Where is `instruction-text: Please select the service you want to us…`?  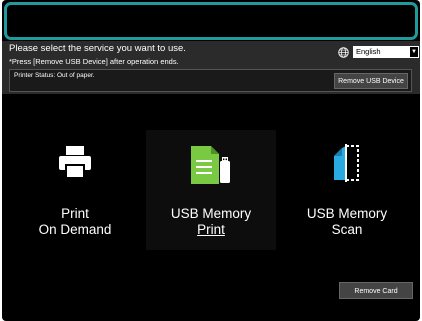 instruction-text: Please select the service you want to us… is located at coordinates (97, 48).